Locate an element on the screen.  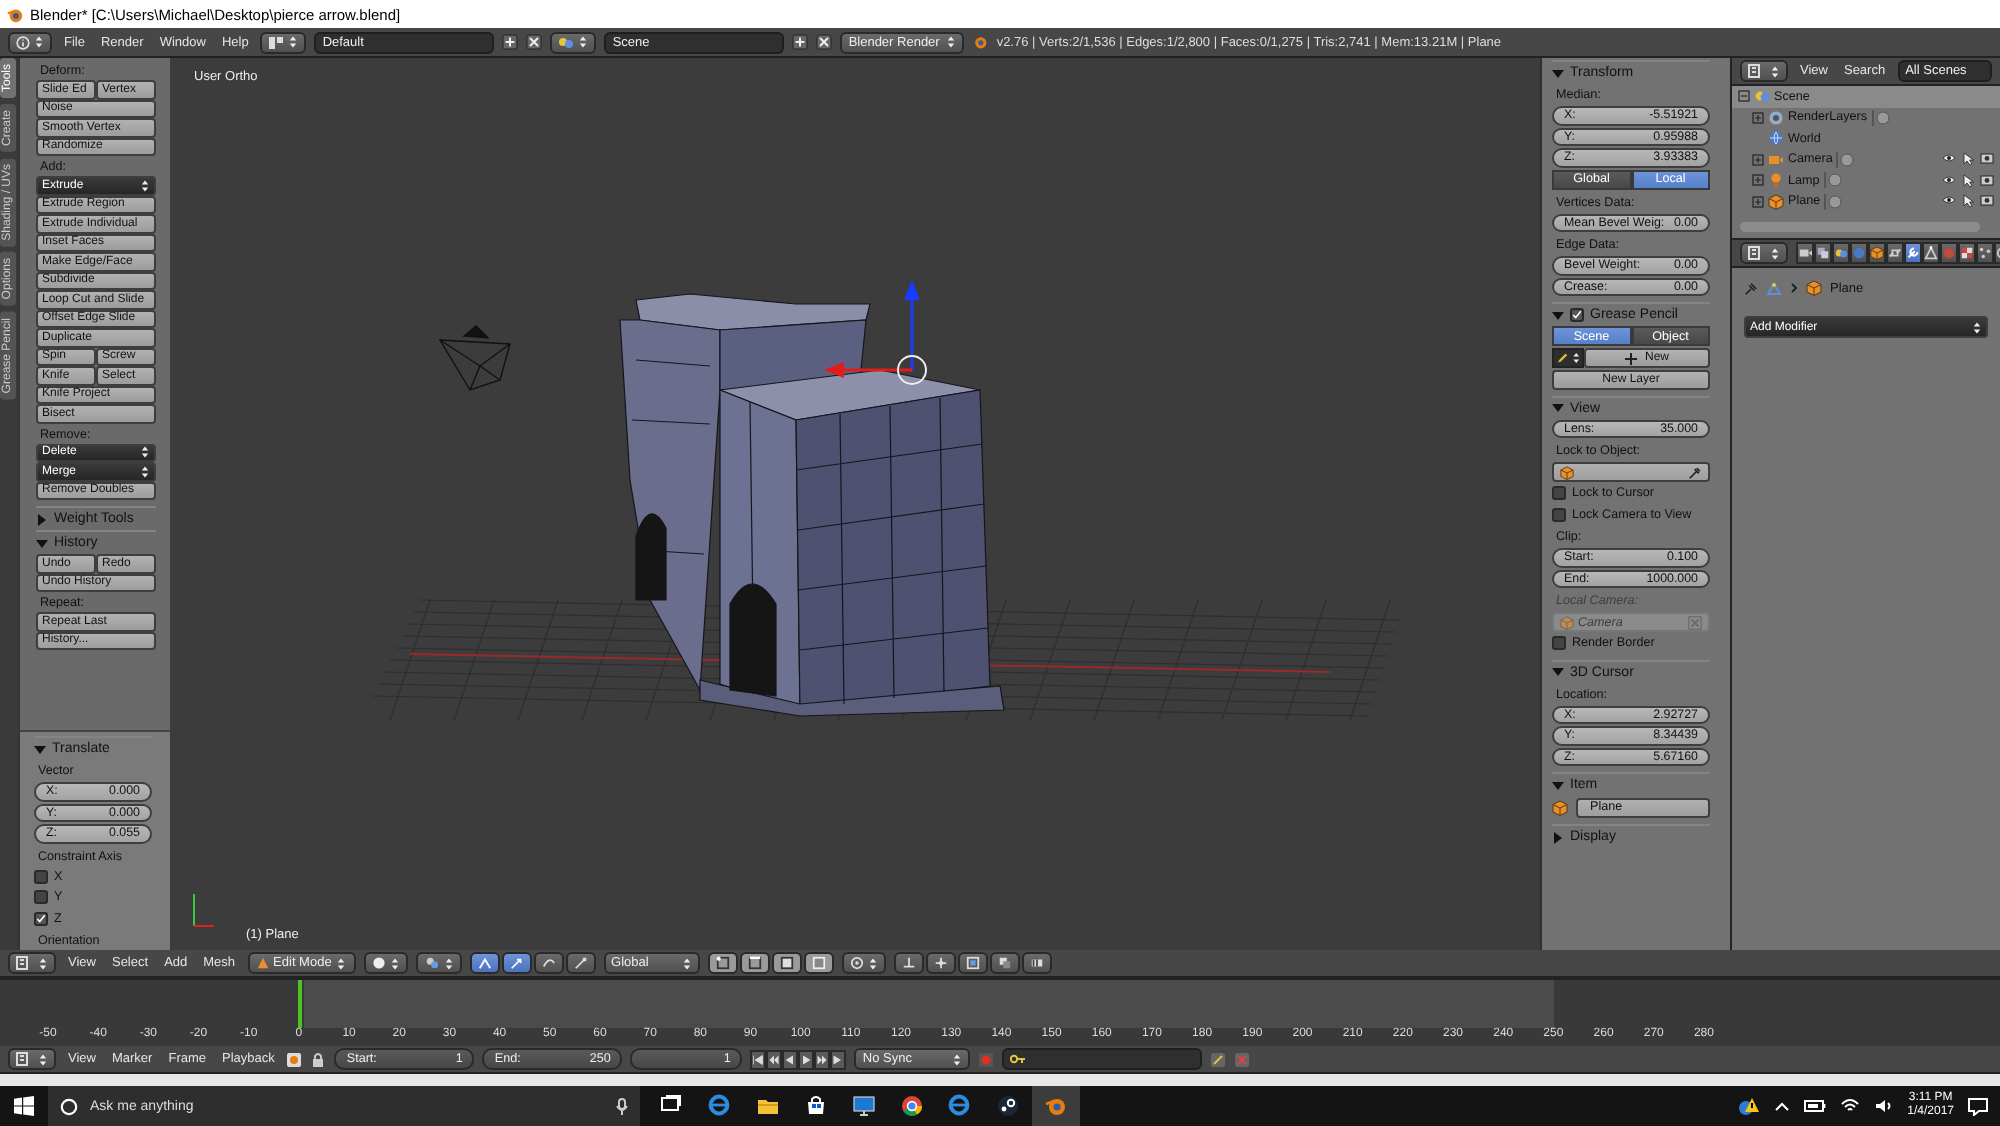
notification-icon is located at coordinates (1978, 1106).